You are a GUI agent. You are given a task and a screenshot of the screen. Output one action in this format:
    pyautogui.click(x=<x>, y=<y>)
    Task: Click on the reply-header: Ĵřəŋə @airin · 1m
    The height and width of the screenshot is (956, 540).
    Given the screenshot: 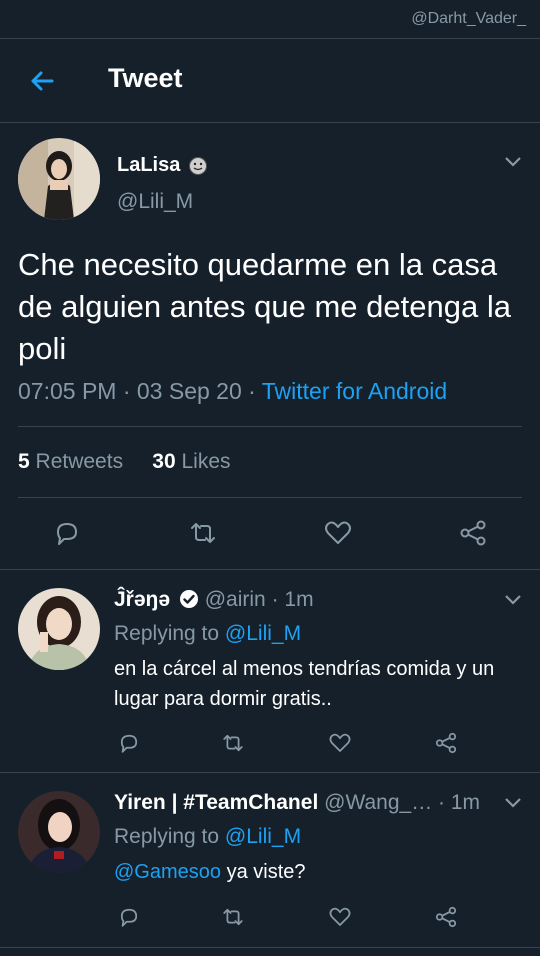 What is the action you would take?
    pyautogui.click(x=214, y=600)
    